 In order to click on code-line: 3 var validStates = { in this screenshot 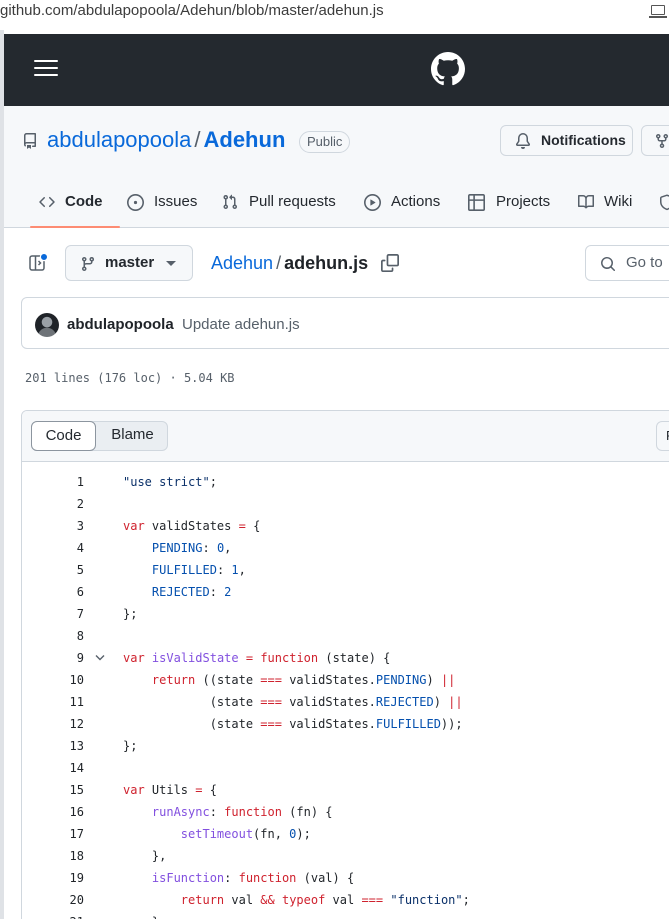, I will do `click(345, 526)`.